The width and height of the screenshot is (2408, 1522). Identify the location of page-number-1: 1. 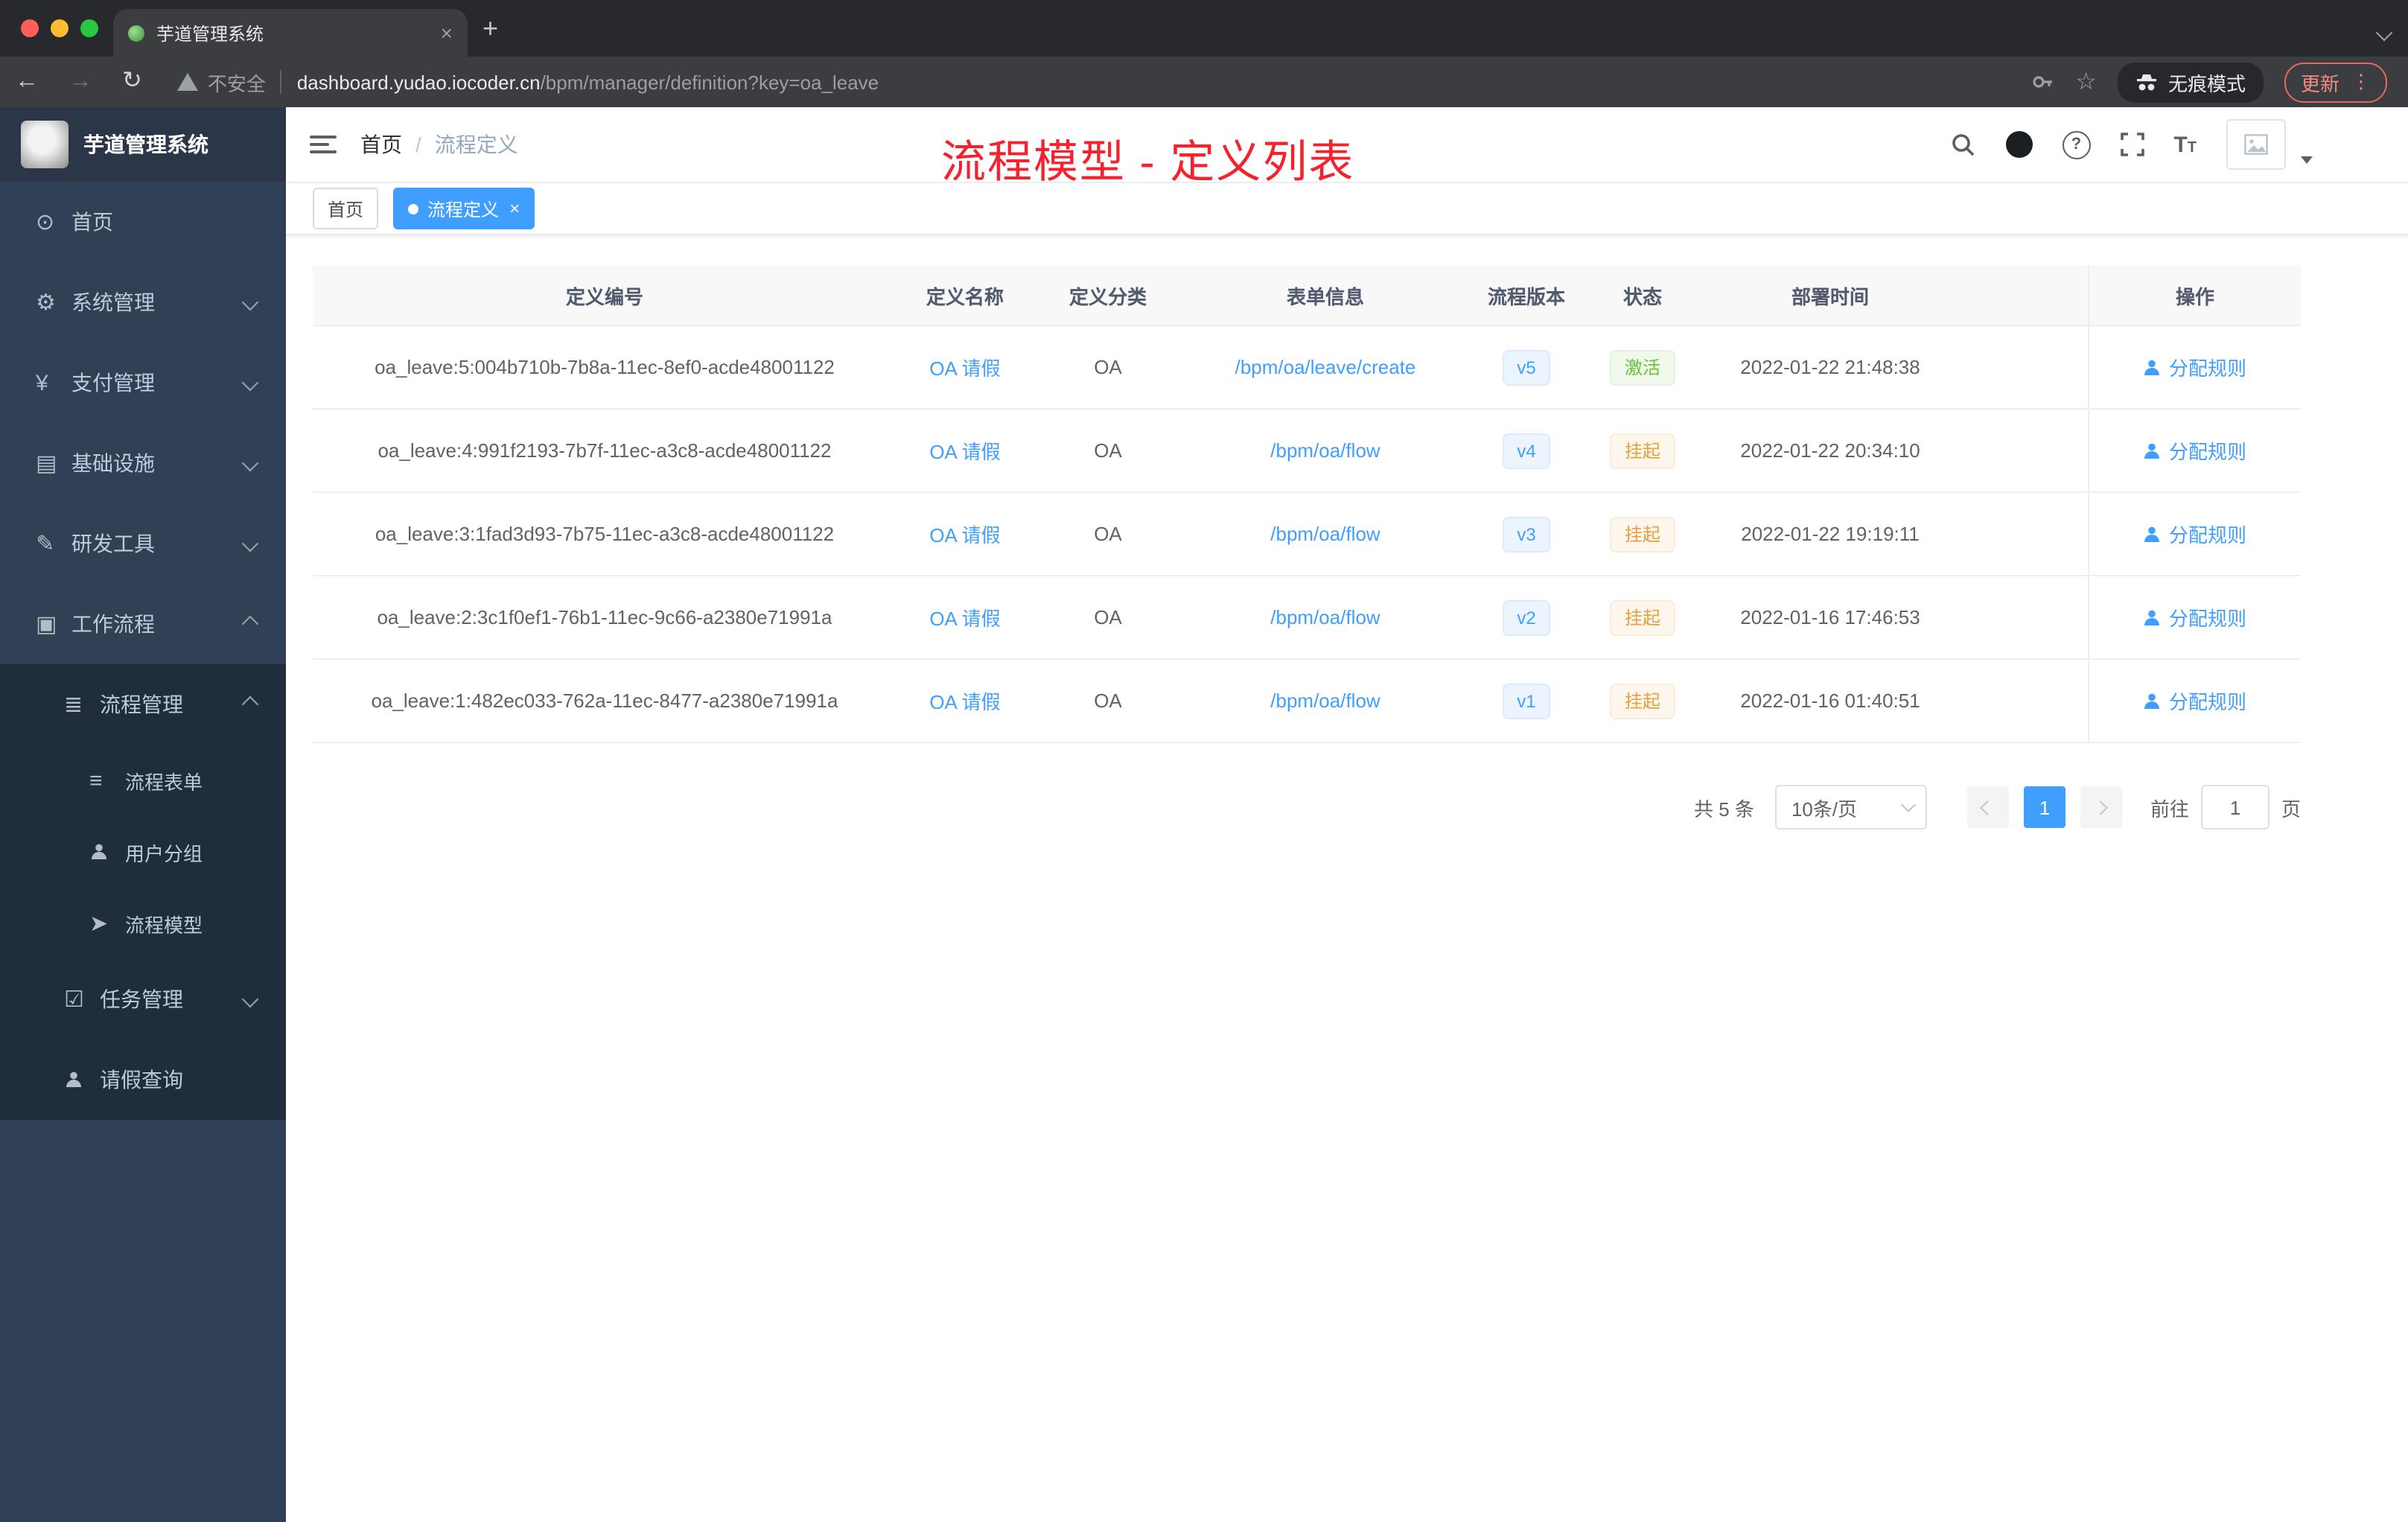
(2044, 807).